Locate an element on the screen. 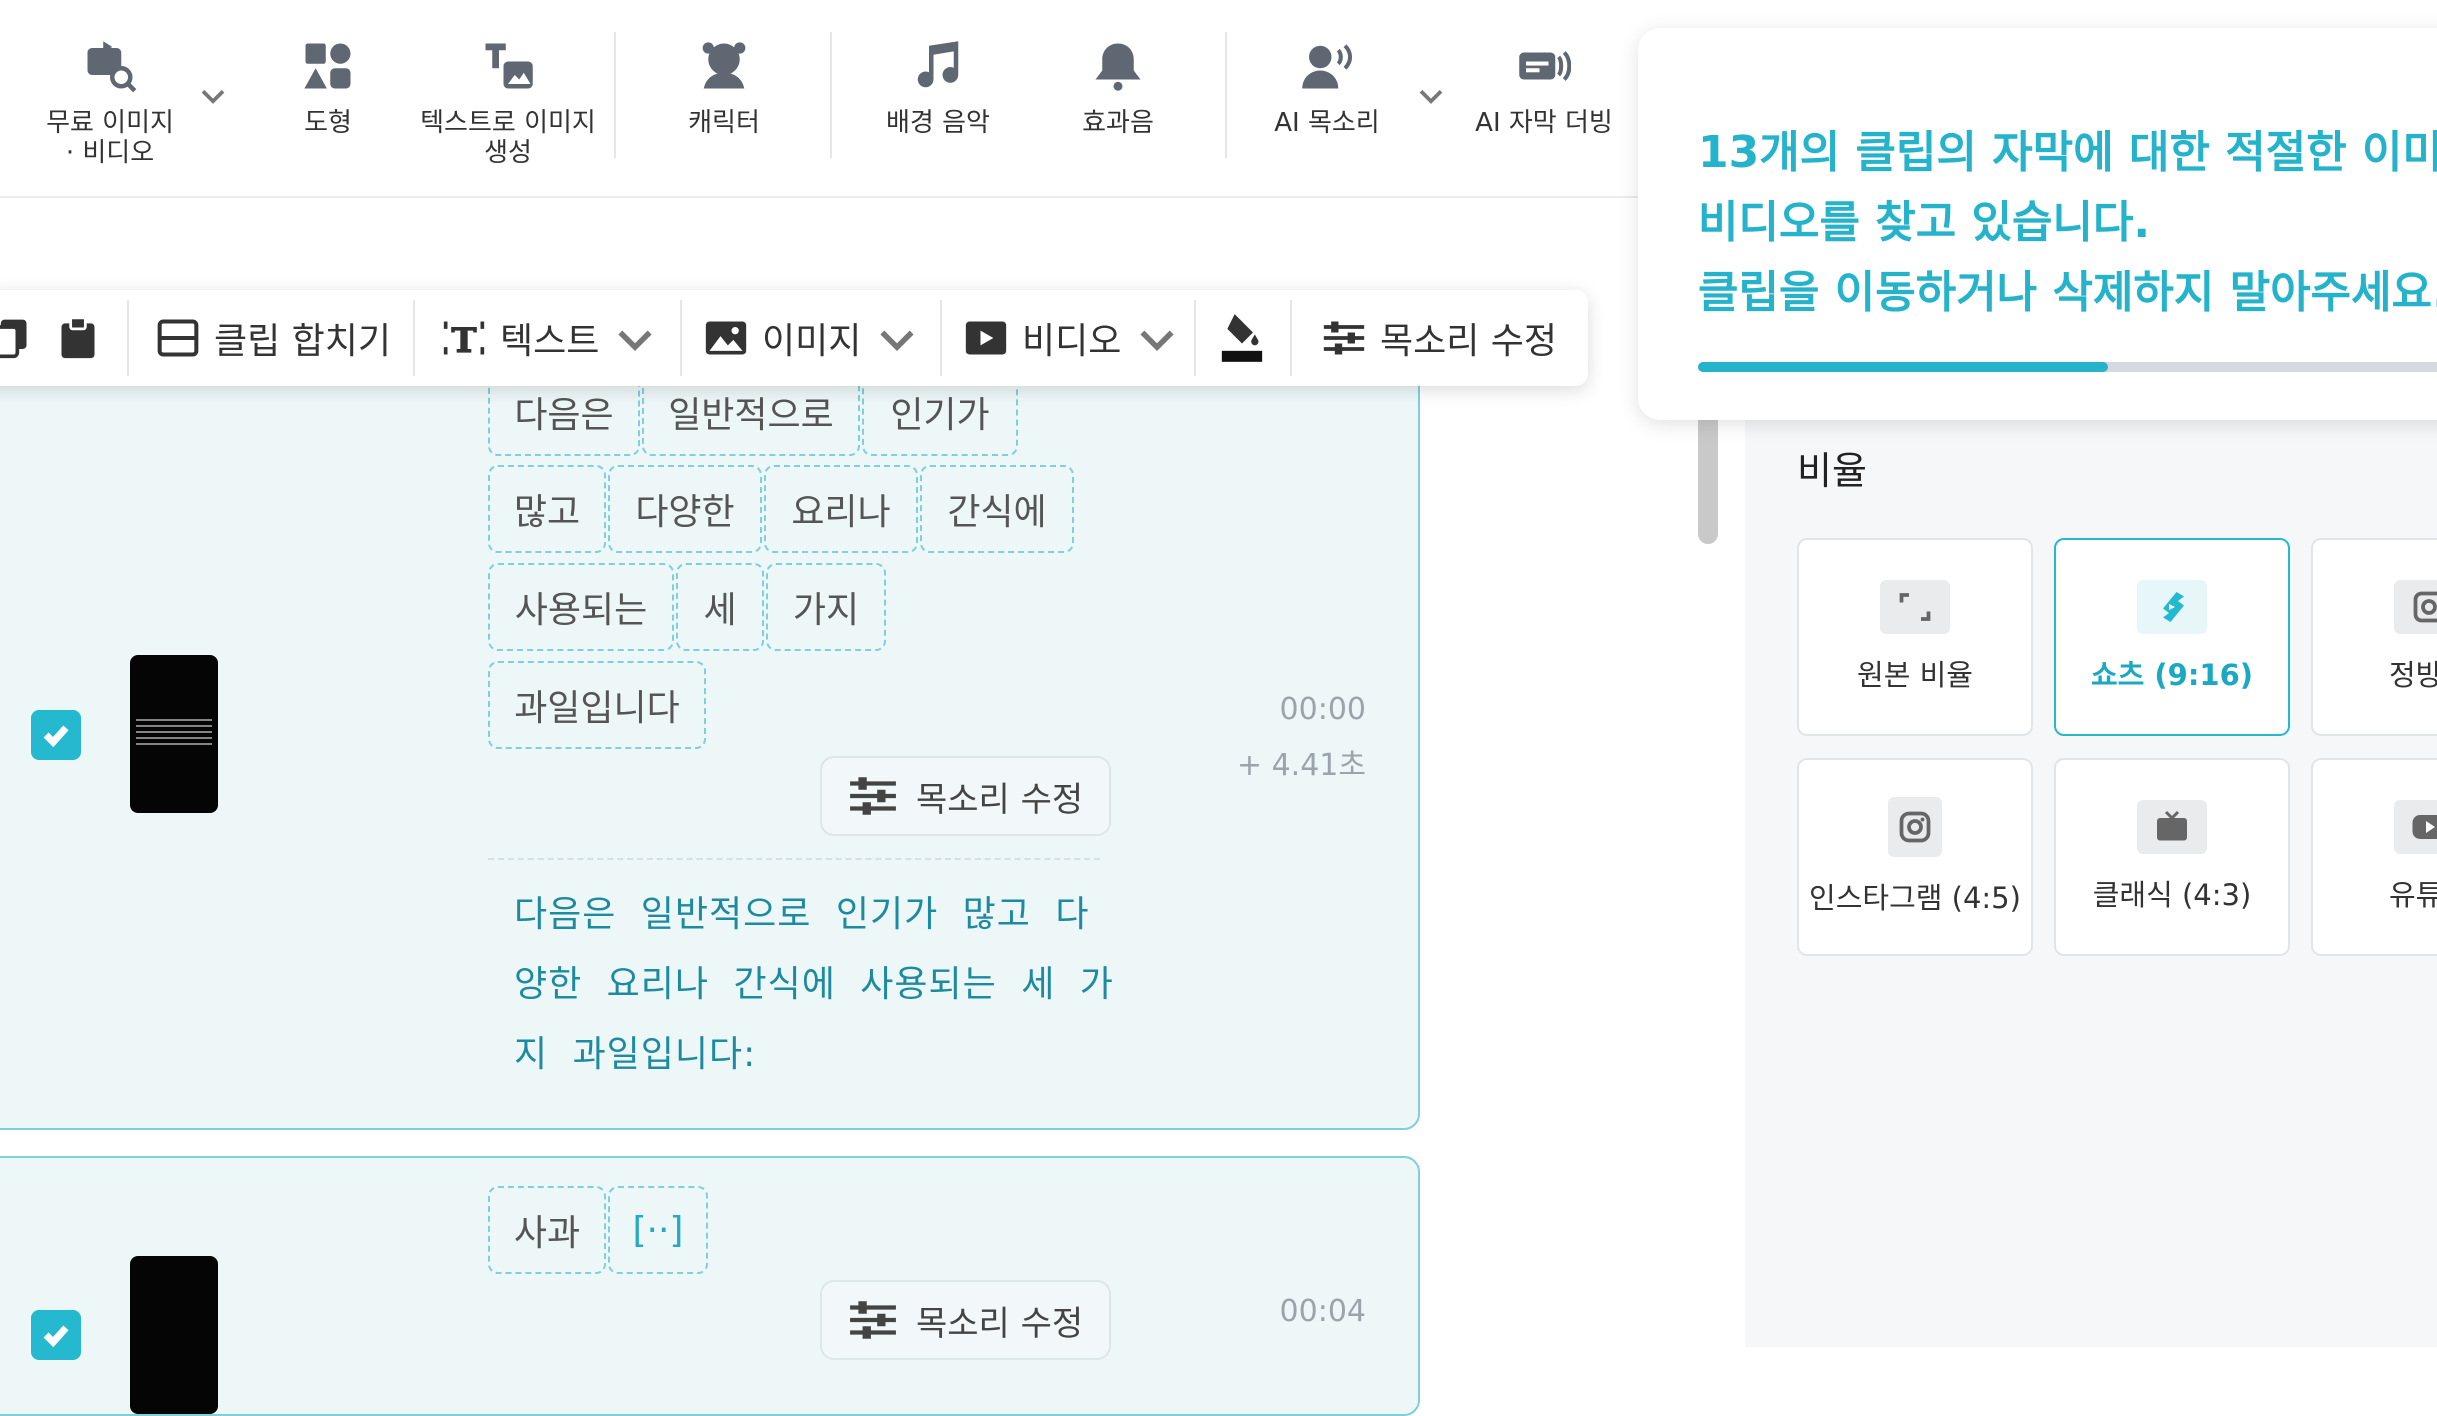  fill-color-button is located at coordinates (1242, 338).